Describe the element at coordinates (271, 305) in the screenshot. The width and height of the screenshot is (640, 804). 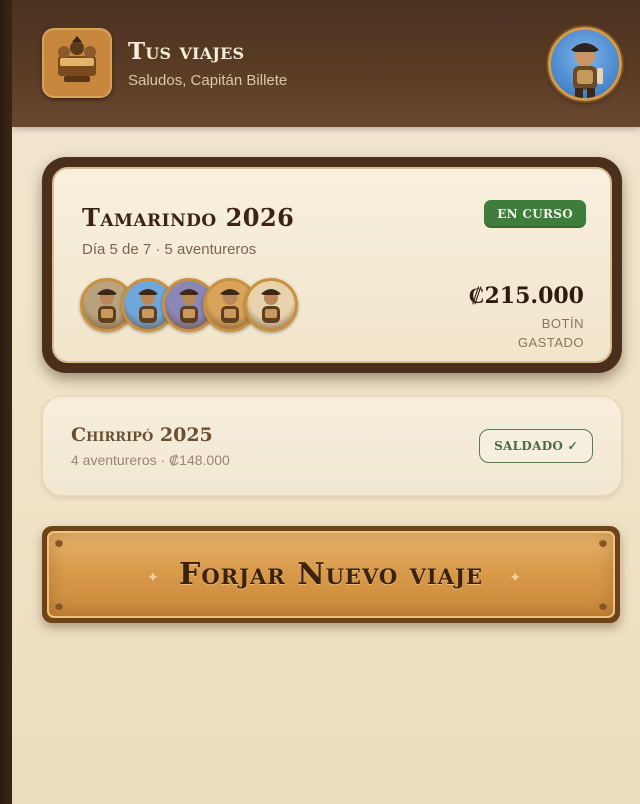
I see `crew-member-avatar` at that location.